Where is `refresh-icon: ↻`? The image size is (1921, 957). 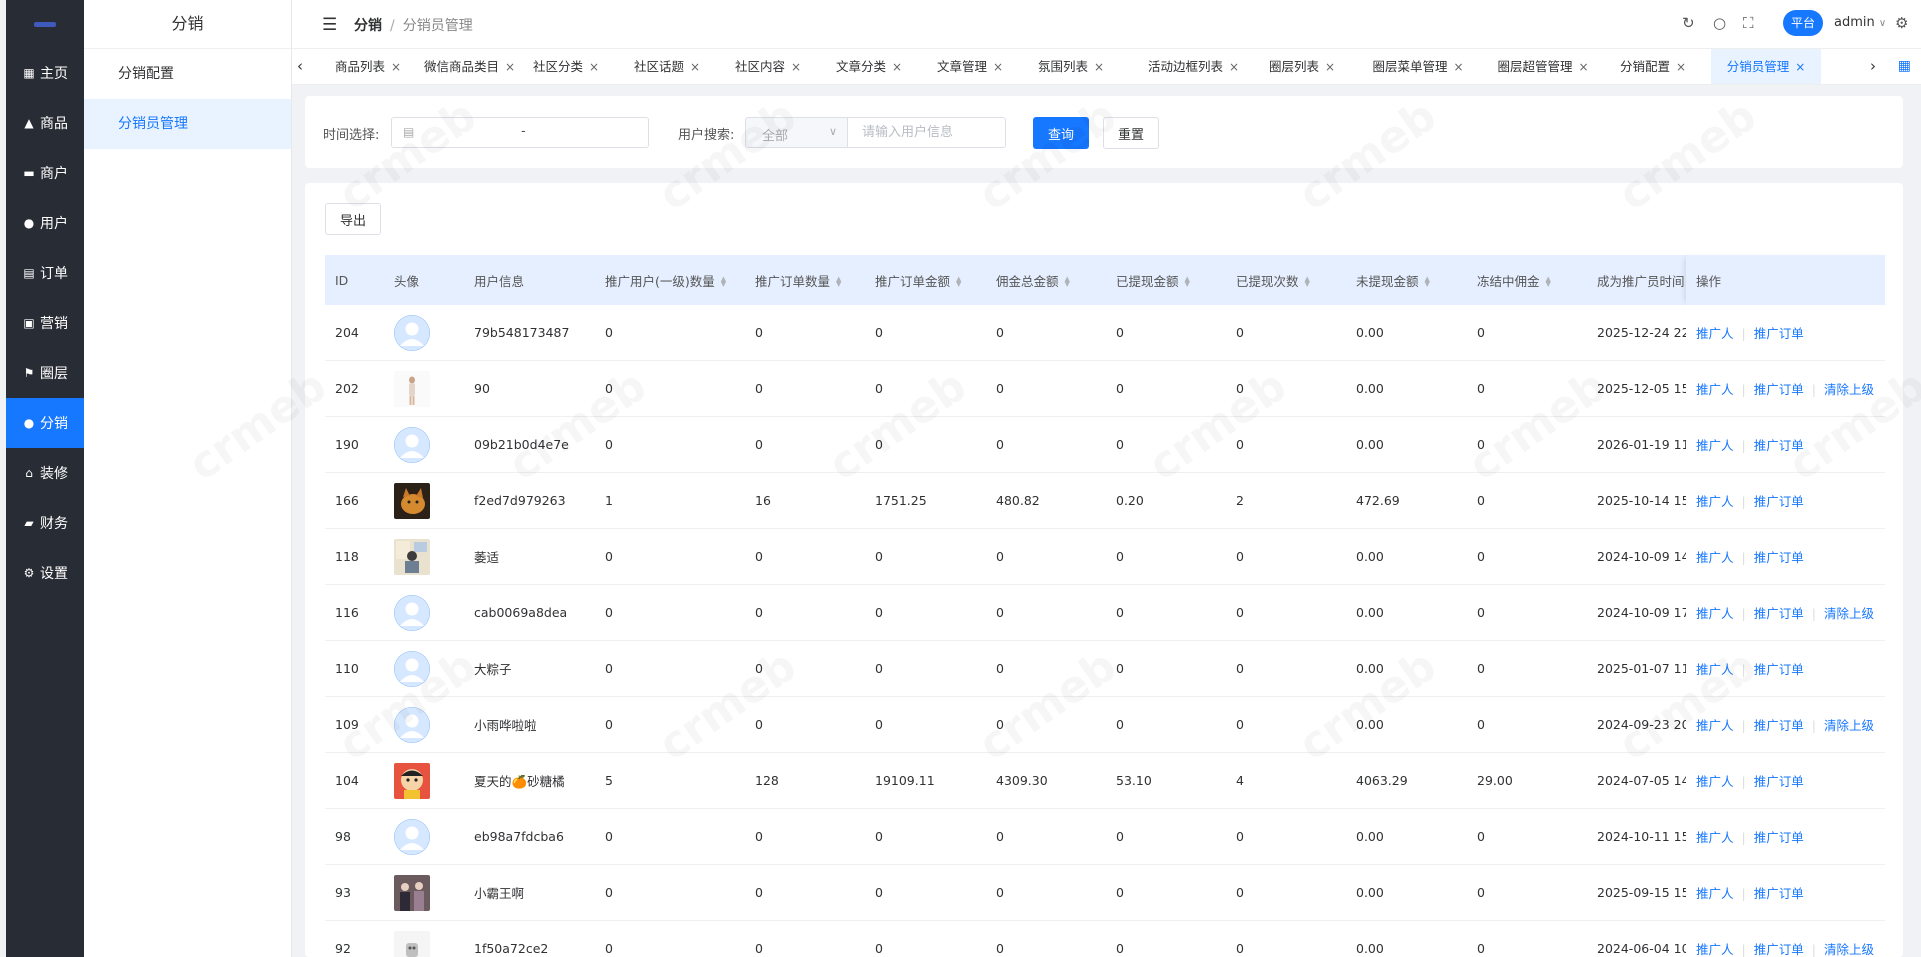 refresh-icon: ↻ is located at coordinates (1688, 23).